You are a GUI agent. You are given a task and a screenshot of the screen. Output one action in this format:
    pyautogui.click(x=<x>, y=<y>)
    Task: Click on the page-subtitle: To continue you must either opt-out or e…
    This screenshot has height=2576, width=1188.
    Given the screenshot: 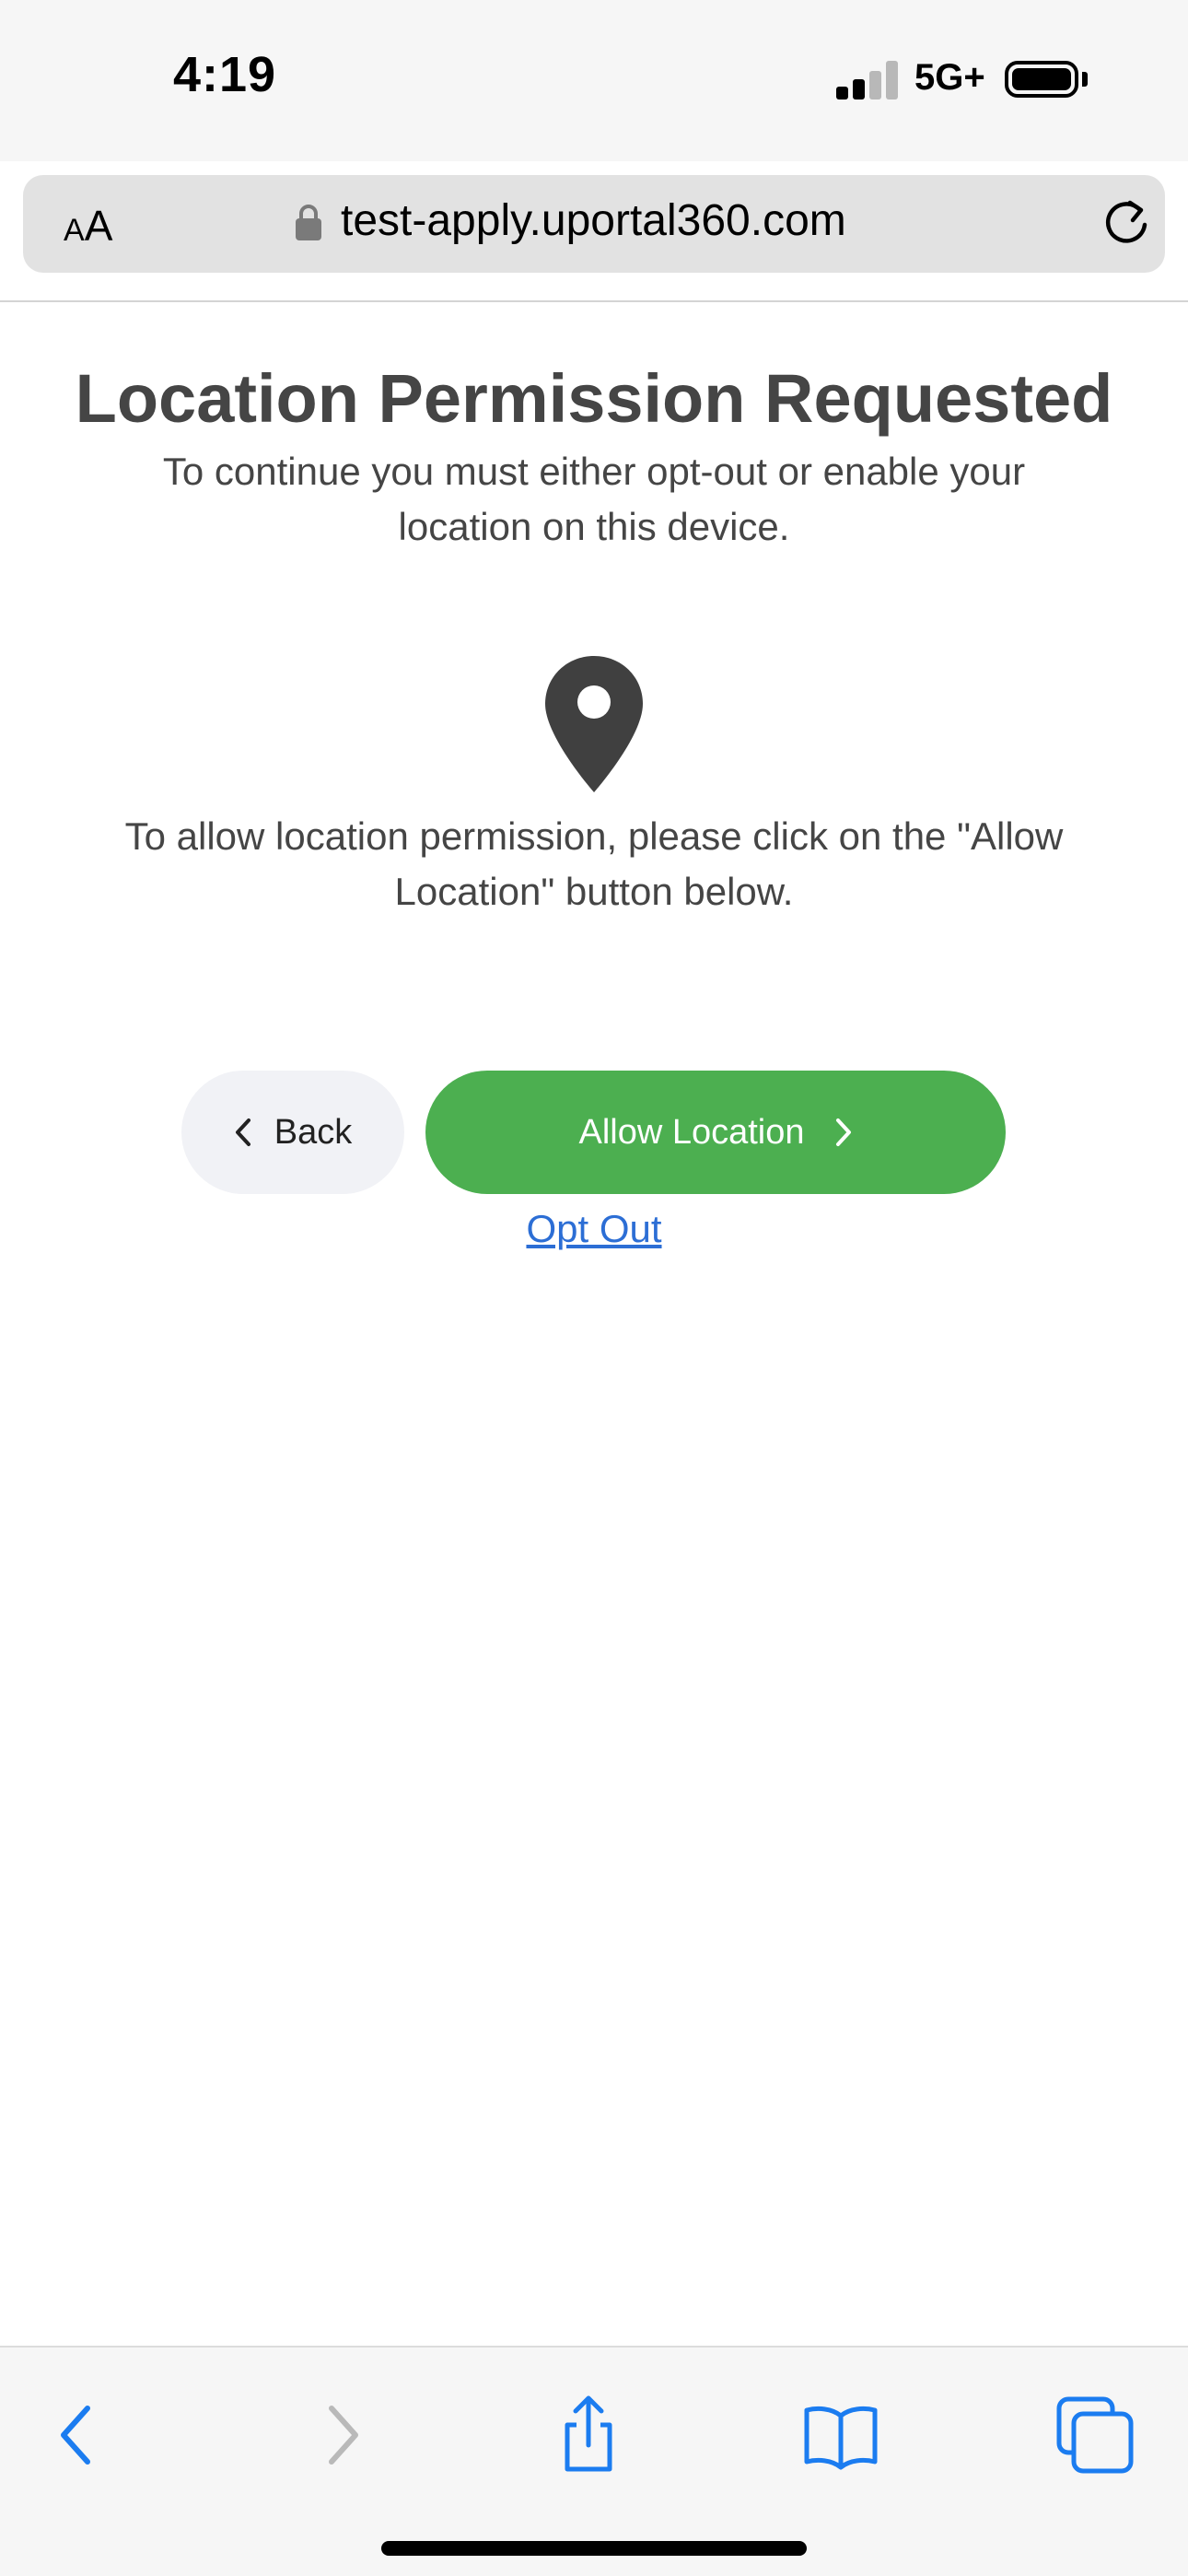 What is the action you would take?
    pyautogui.click(x=594, y=499)
    